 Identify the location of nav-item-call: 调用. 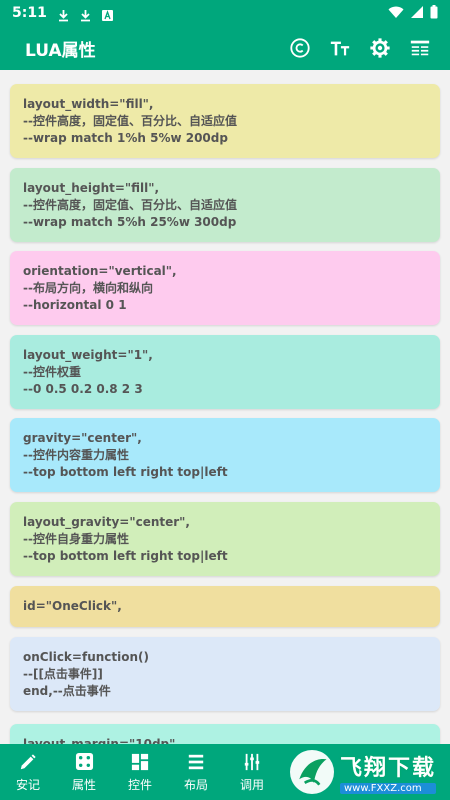
(252, 772).